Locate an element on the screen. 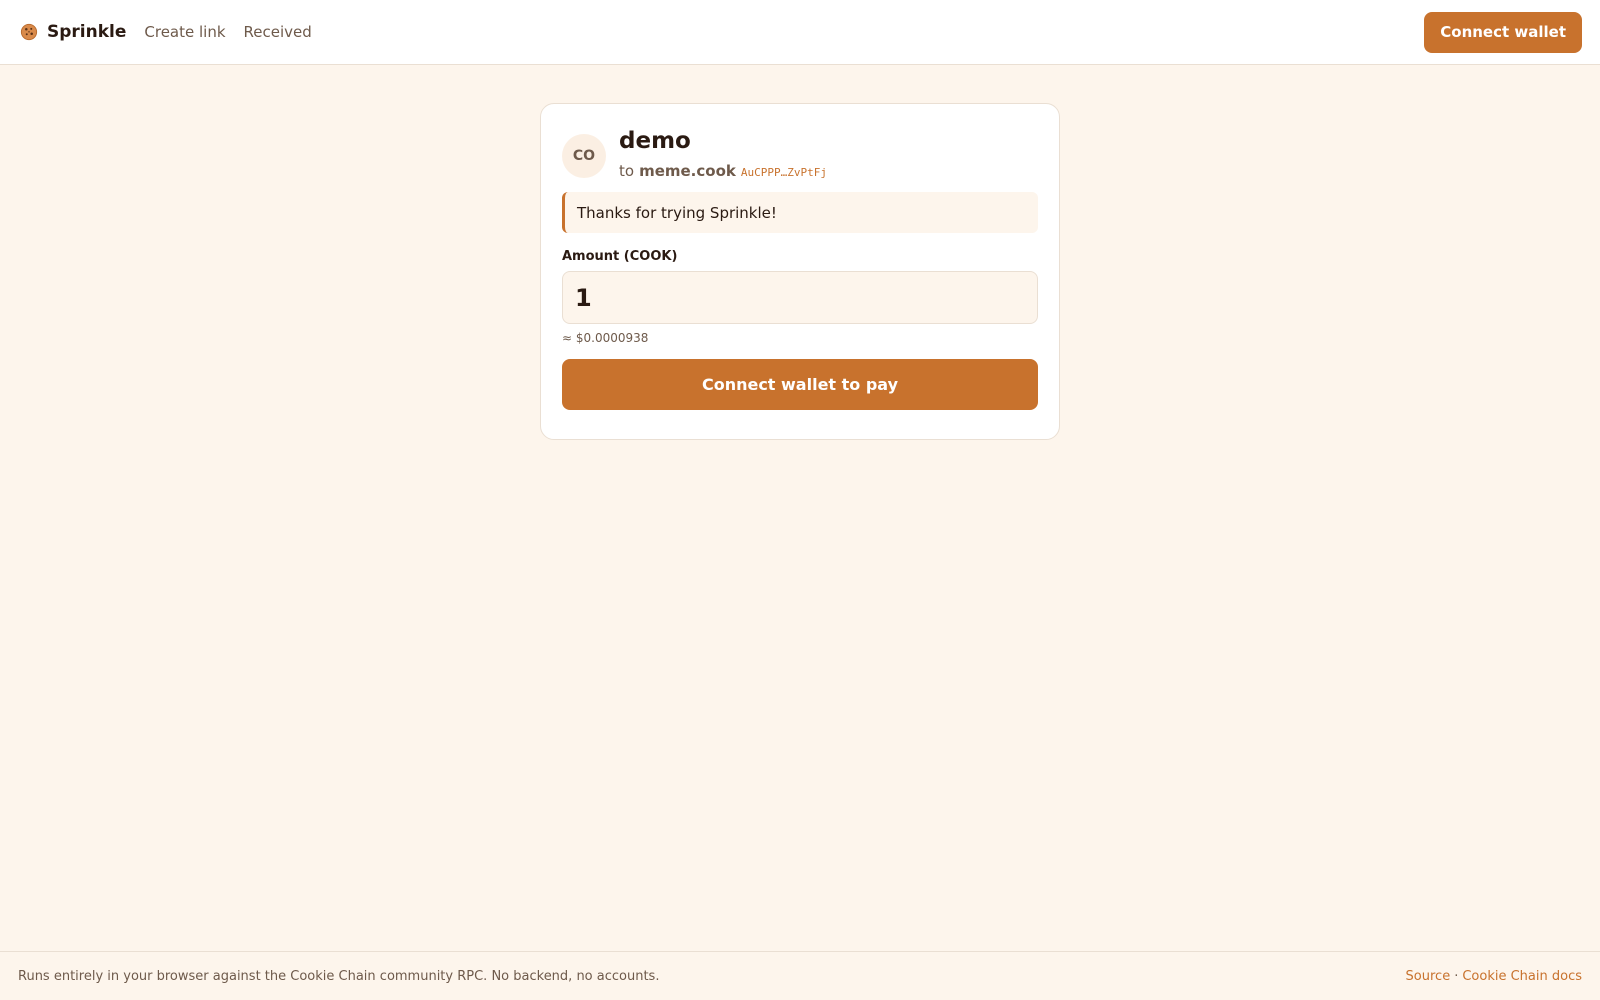  payment-heading: demo to meme.cook AuCPPP…ZvPtFj is located at coordinates (723, 152).